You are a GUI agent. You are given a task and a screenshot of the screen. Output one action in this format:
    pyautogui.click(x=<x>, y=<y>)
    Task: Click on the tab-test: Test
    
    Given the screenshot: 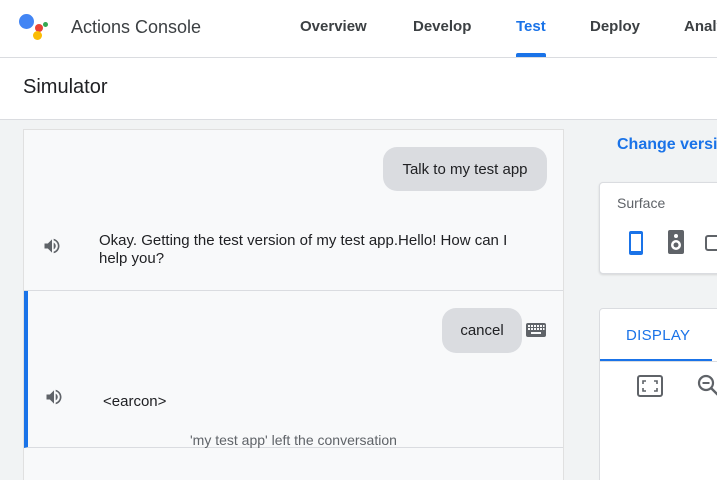 What is the action you would take?
    pyautogui.click(x=531, y=26)
    